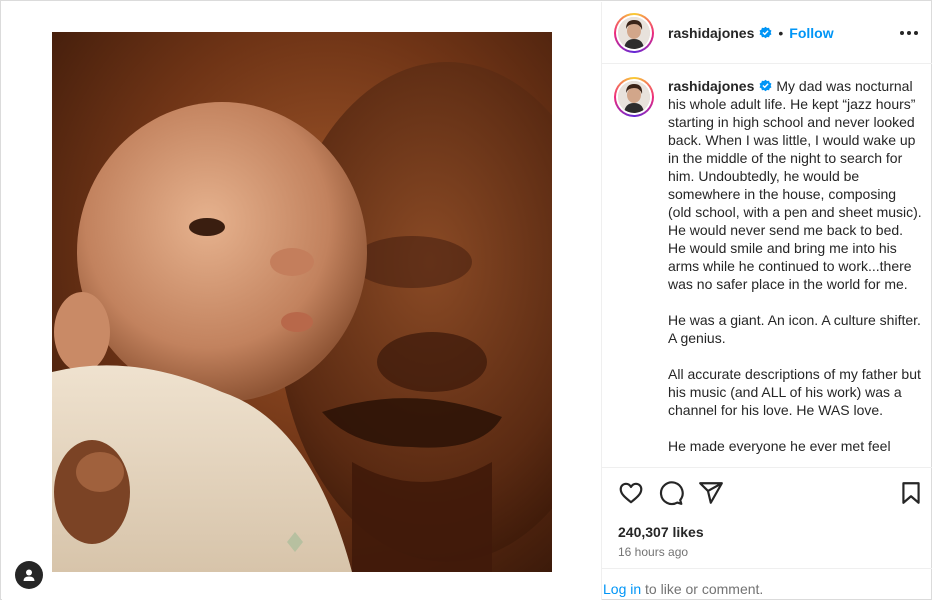 The width and height of the screenshot is (932, 601). What do you see at coordinates (671, 493) in the screenshot?
I see `comment-icon` at bounding box center [671, 493].